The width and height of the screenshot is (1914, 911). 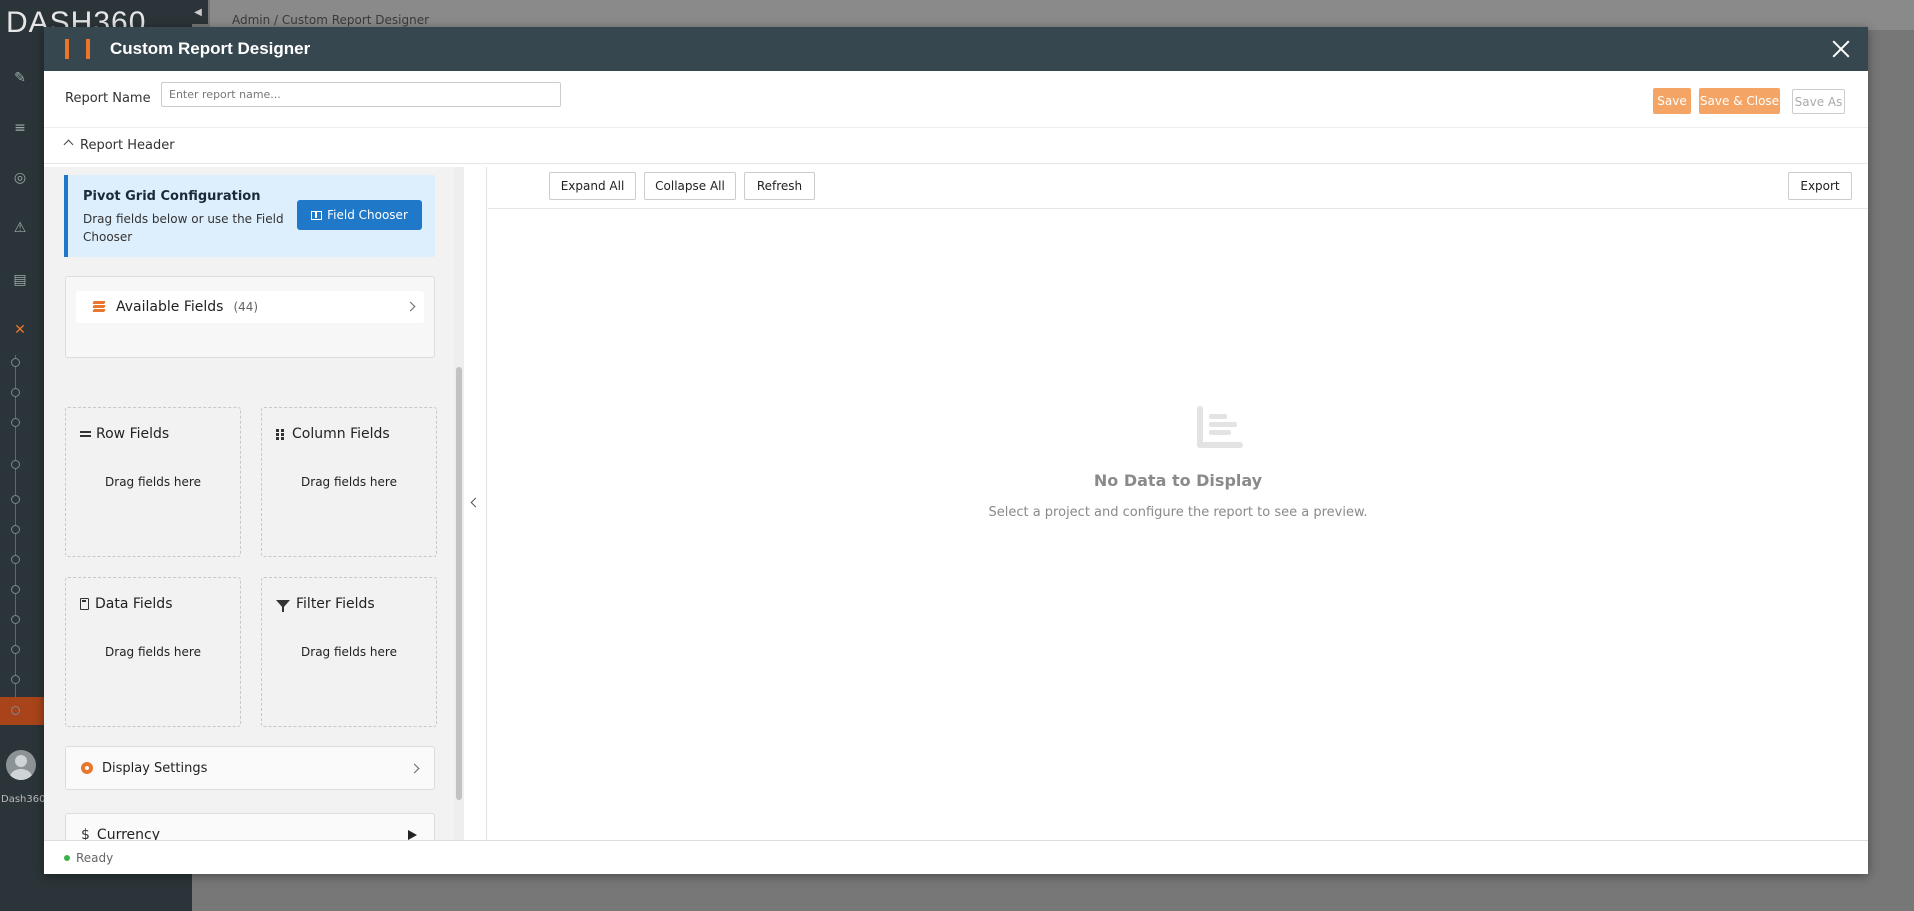 What do you see at coordinates (317, 215) in the screenshot?
I see `field-chooser-icon` at bounding box center [317, 215].